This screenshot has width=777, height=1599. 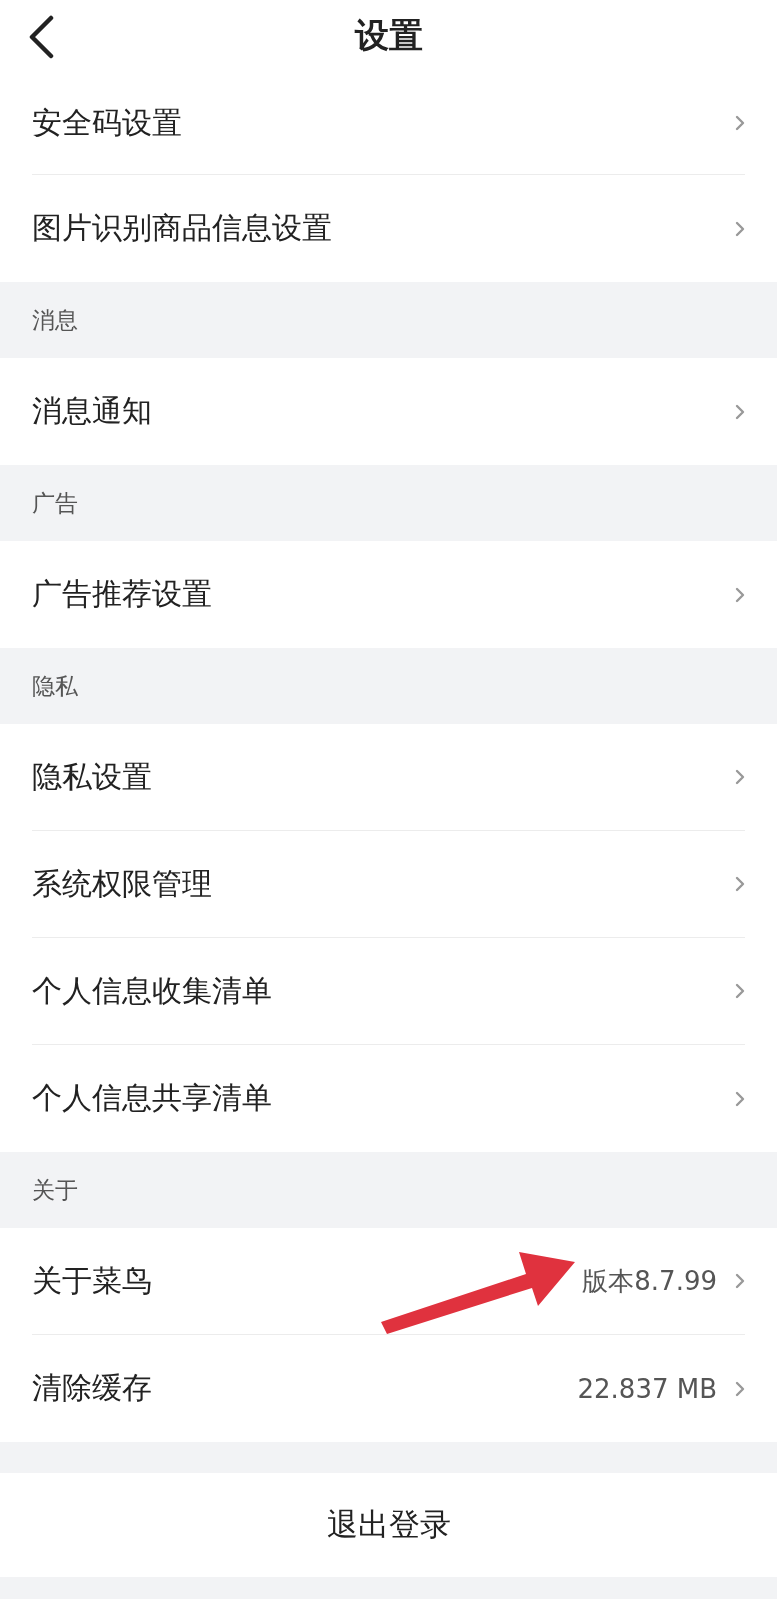 I want to click on row-value: 版本8.7.99, so click(x=649, y=1281).